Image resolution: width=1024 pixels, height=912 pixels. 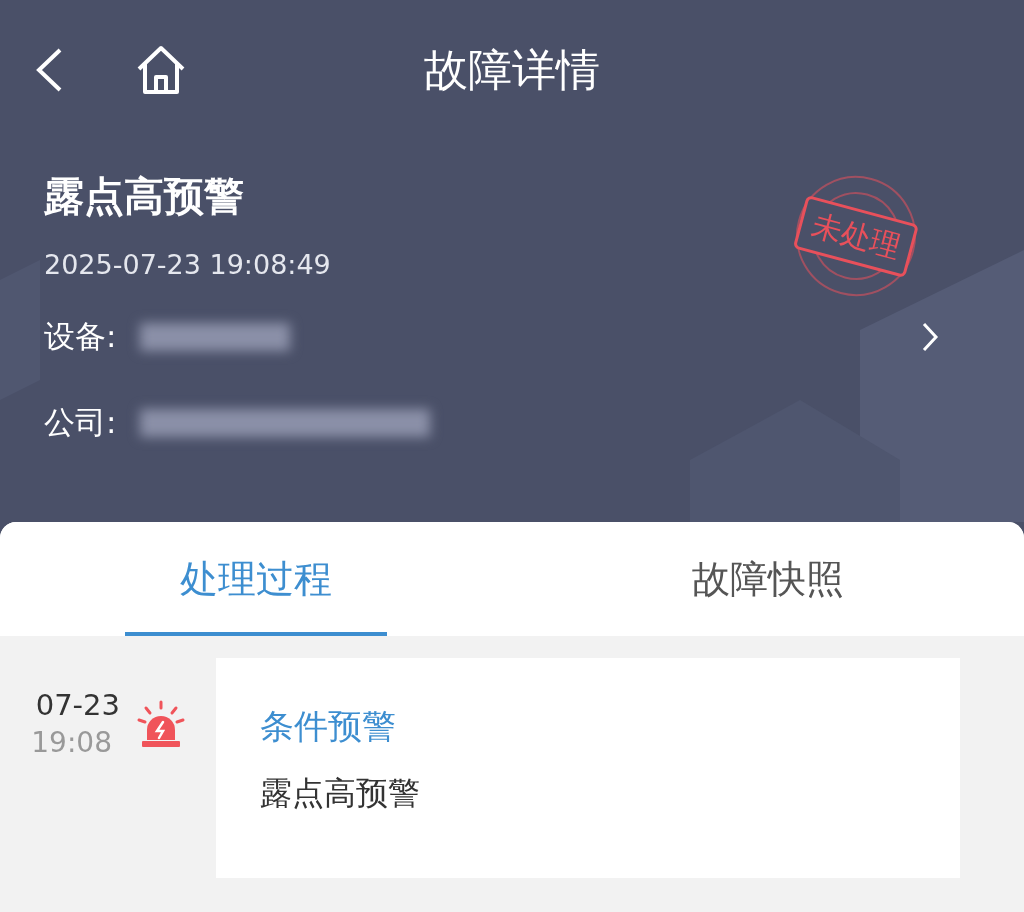 What do you see at coordinates (71, 742) in the screenshot?
I see `entry-time: 19:08` at bounding box center [71, 742].